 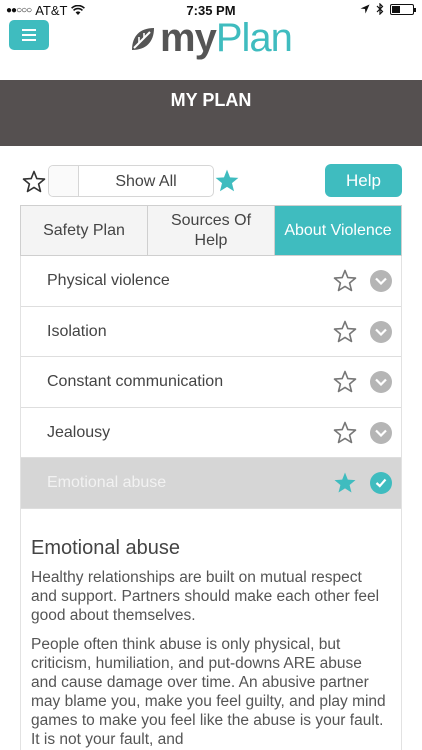 I want to click on location-arrow-icon, so click(x=365, y=9).